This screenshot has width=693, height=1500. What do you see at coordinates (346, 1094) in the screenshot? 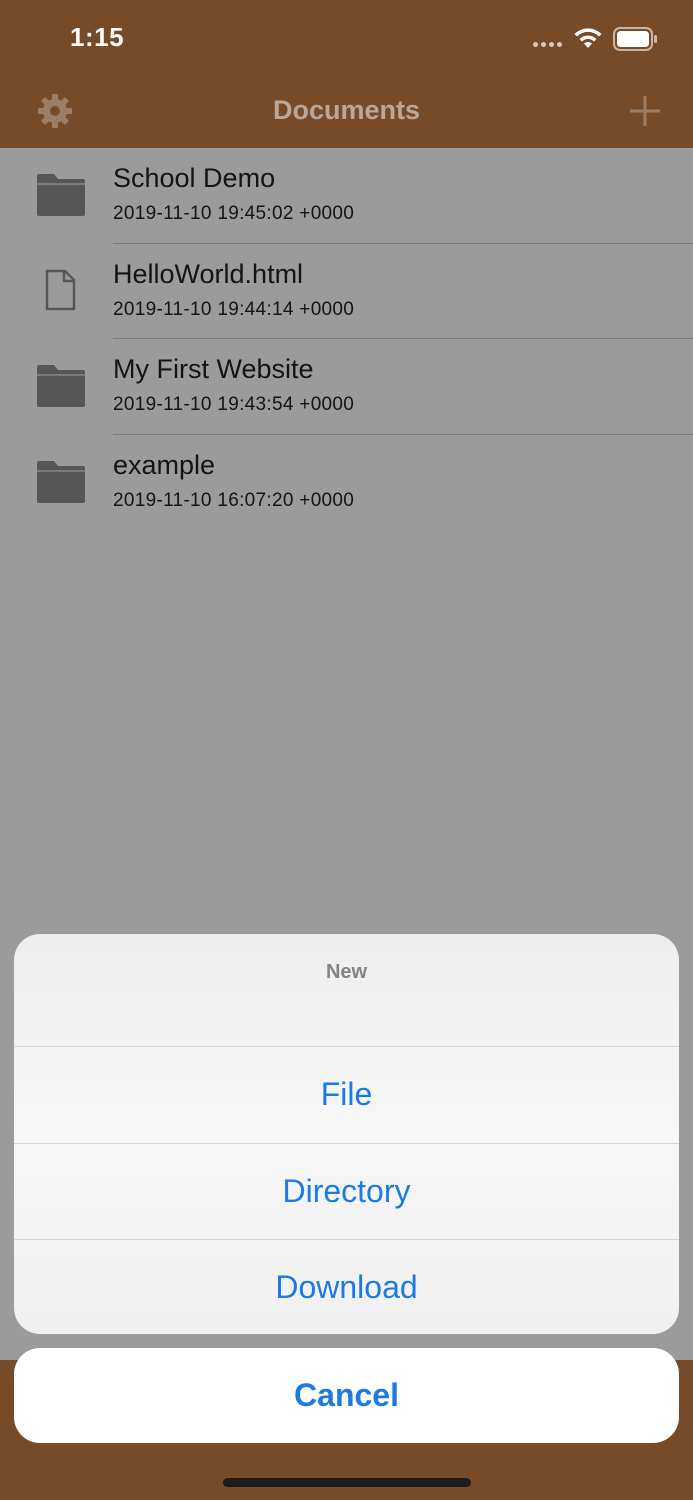
I see `new-file-button: File` at bounding box center [346, 1094].